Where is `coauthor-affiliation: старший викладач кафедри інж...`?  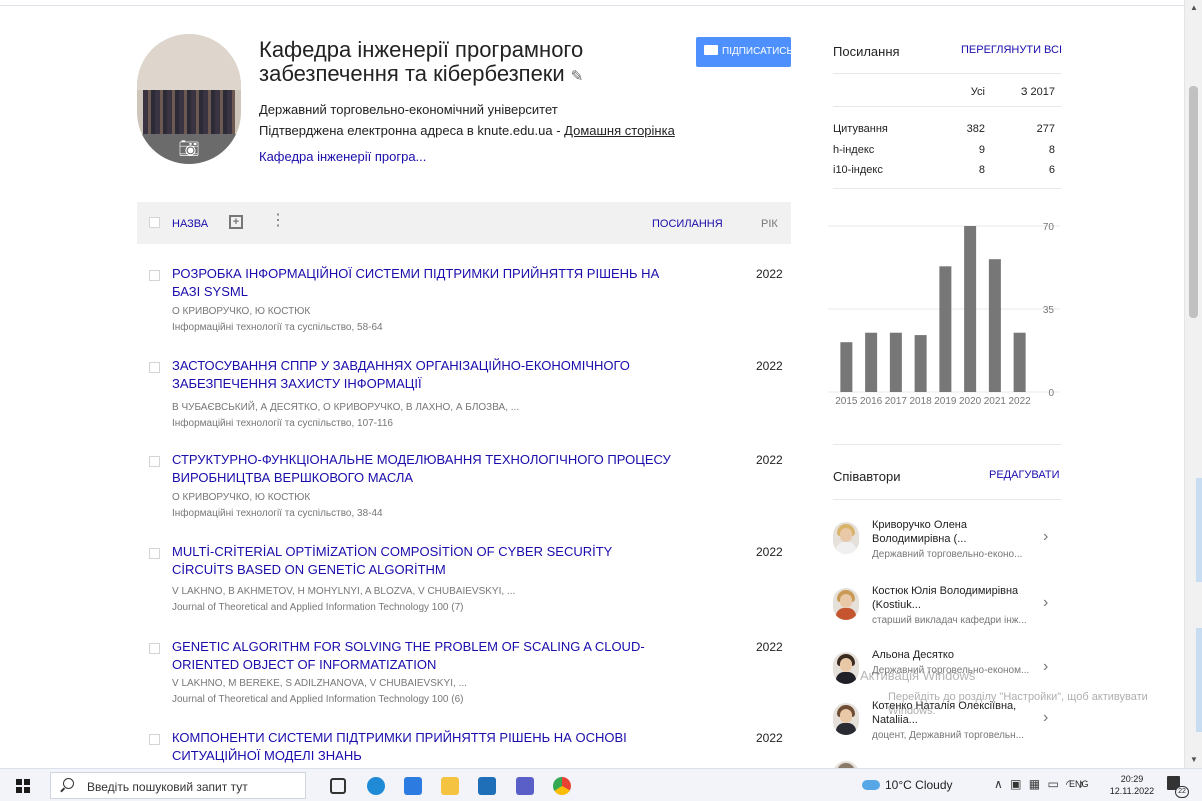 coauthor-affiliation: старший викладач кафедри інж... is located at coordinates (949, 620).